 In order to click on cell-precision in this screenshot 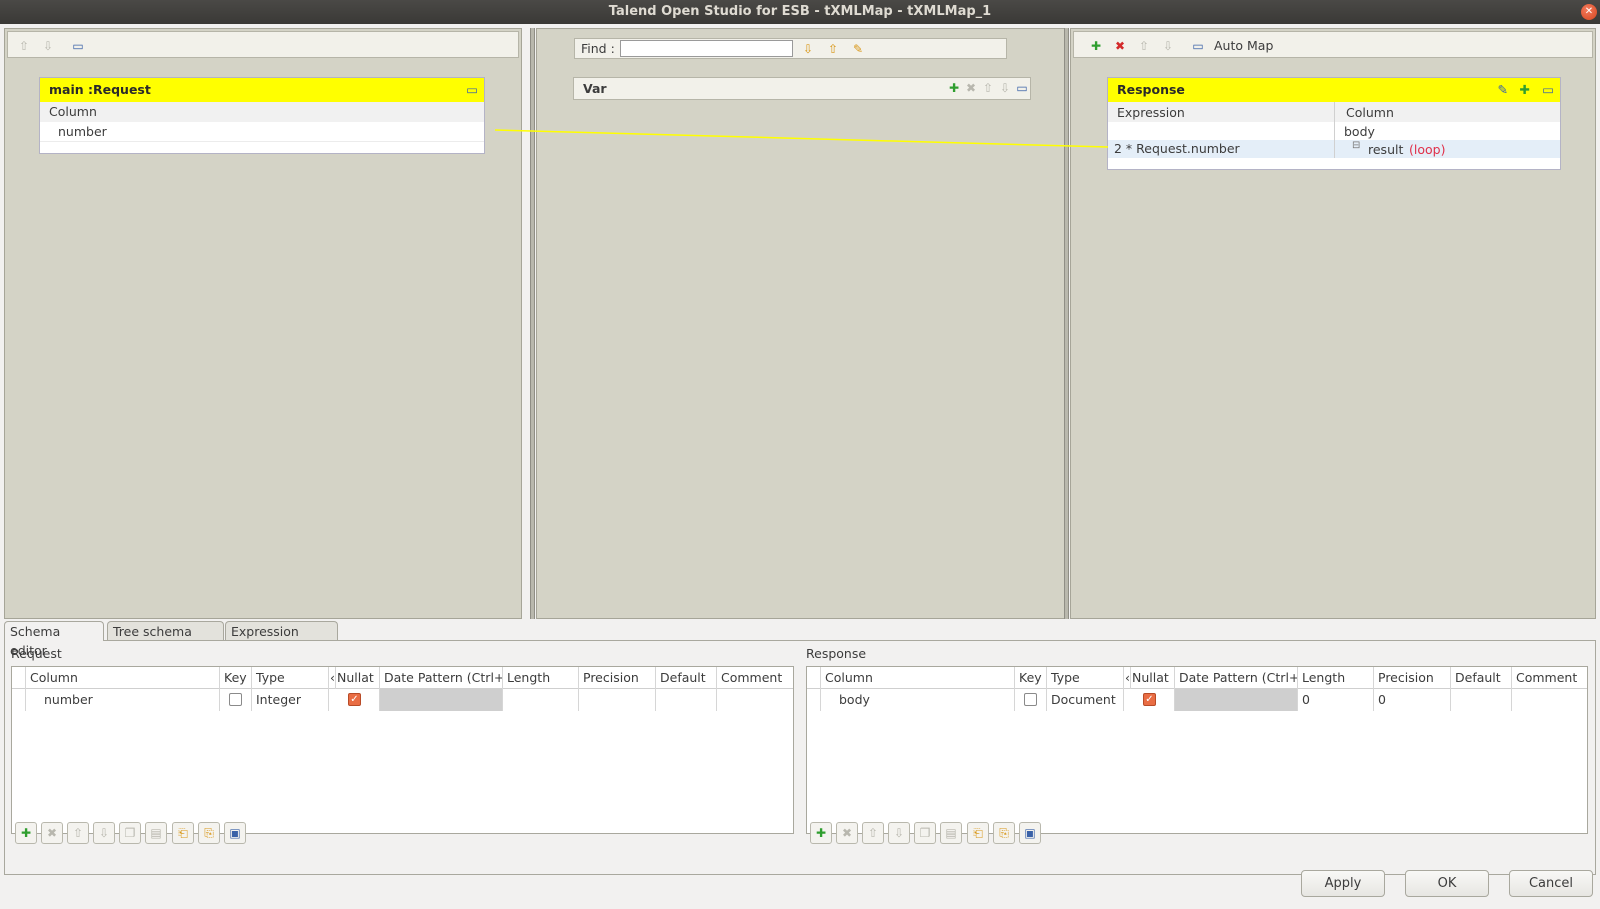, I will do `click(617, 700)`.